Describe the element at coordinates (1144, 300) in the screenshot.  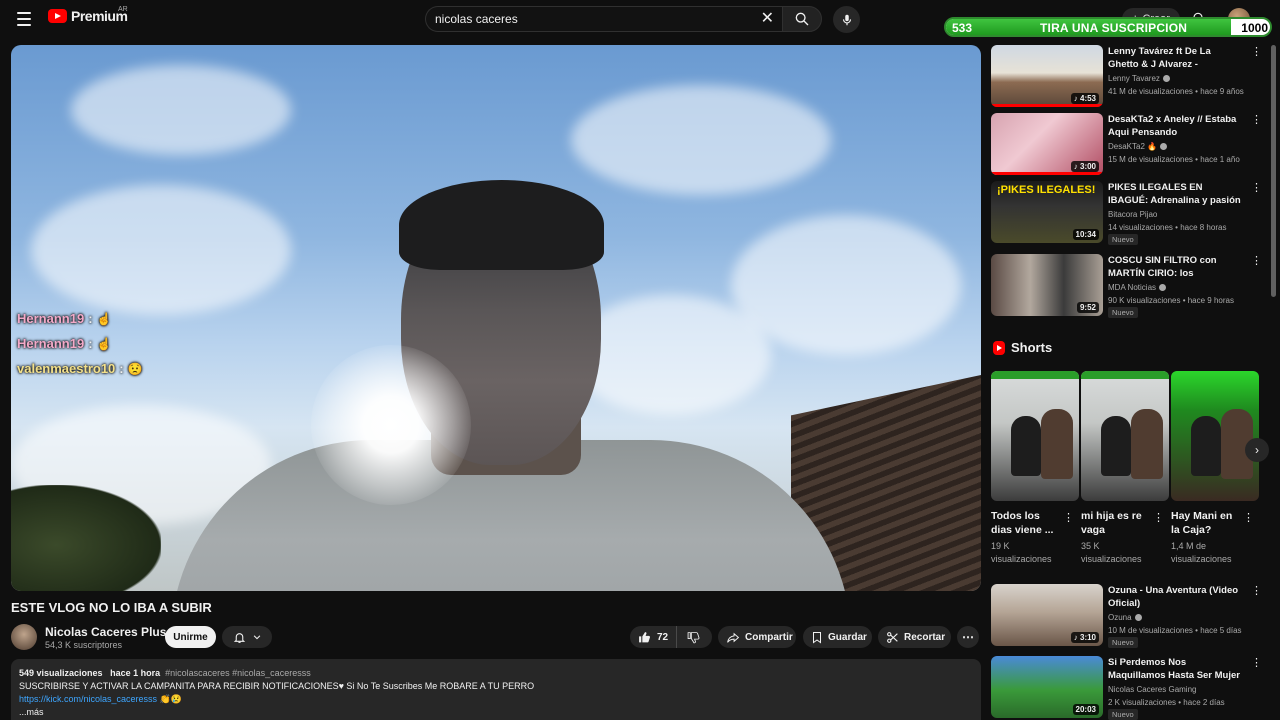
I see `views: 90 K visualizaciones` at that location.